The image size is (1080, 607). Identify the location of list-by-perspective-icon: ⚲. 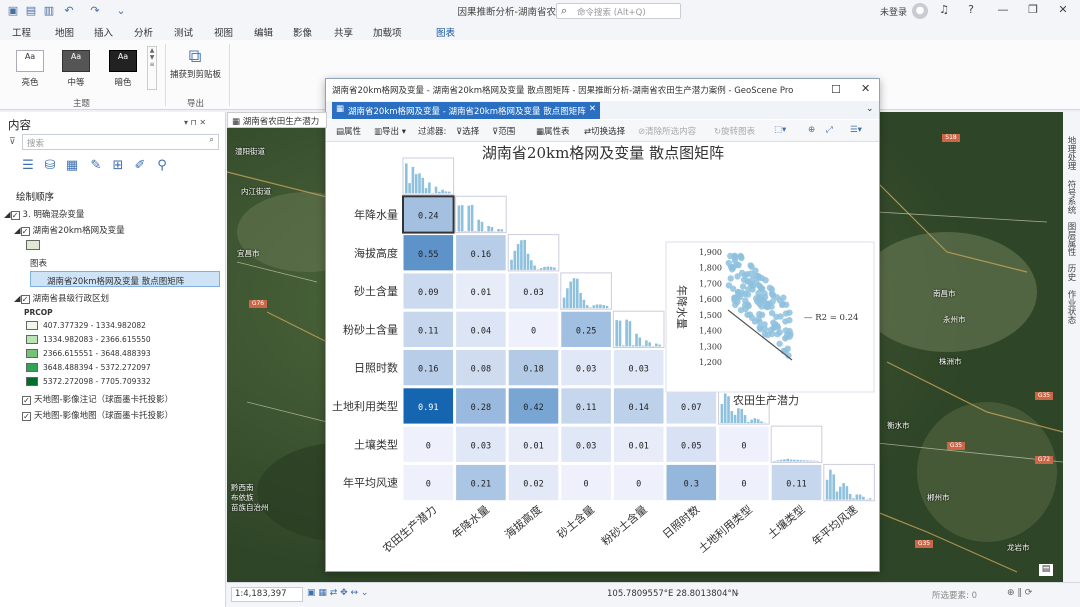
(162, 166).